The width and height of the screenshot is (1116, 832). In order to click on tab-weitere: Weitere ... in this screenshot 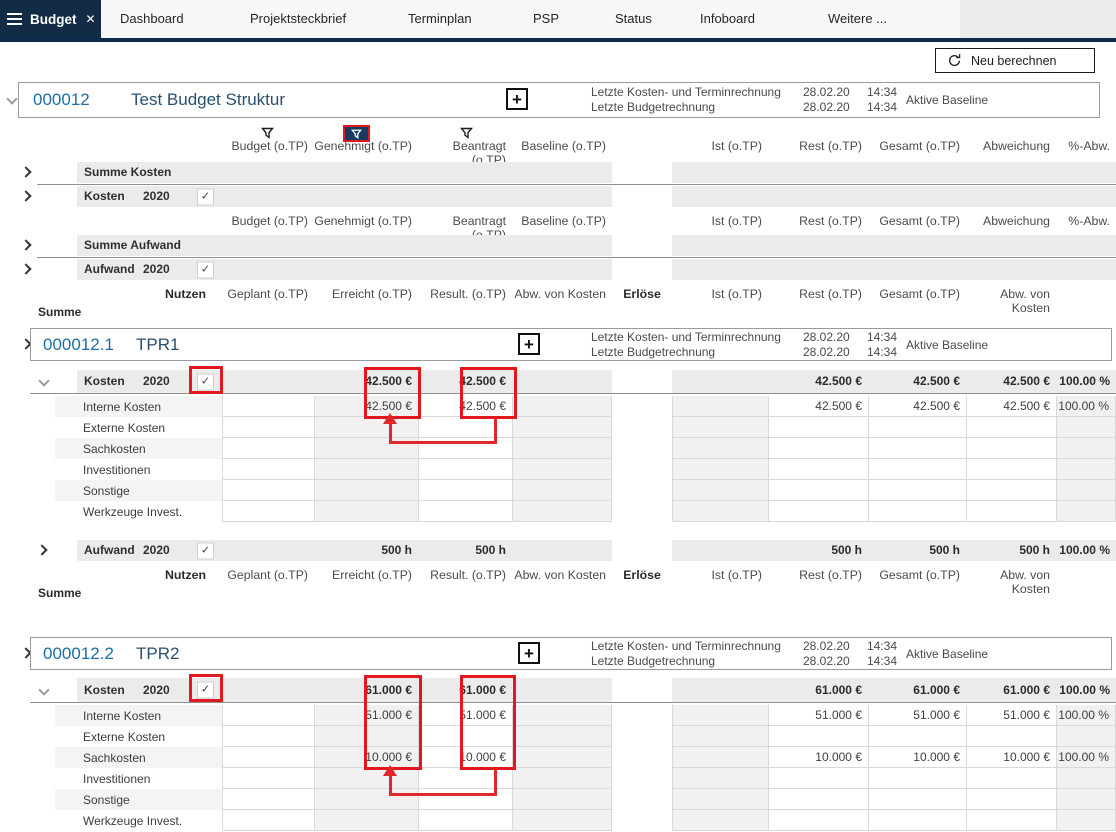, I will do `click(857, 19)`.